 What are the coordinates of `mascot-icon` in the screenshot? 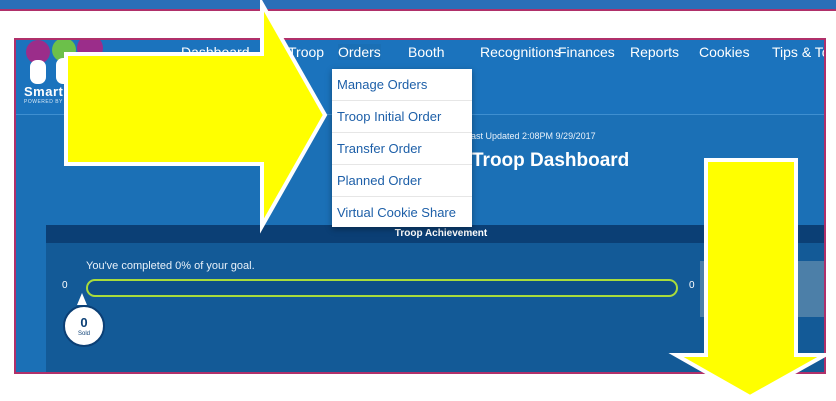 It's located at (64, 62).